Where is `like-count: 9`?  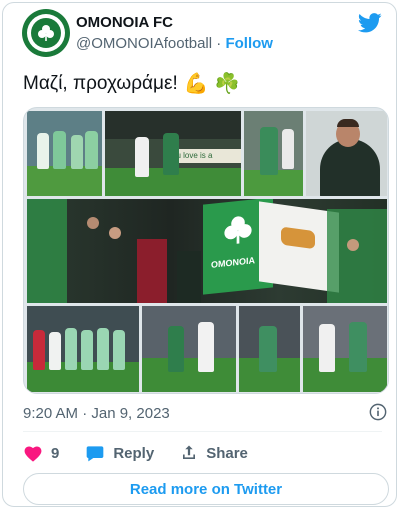 like-count: 9 is located at coordinates (55, 453).